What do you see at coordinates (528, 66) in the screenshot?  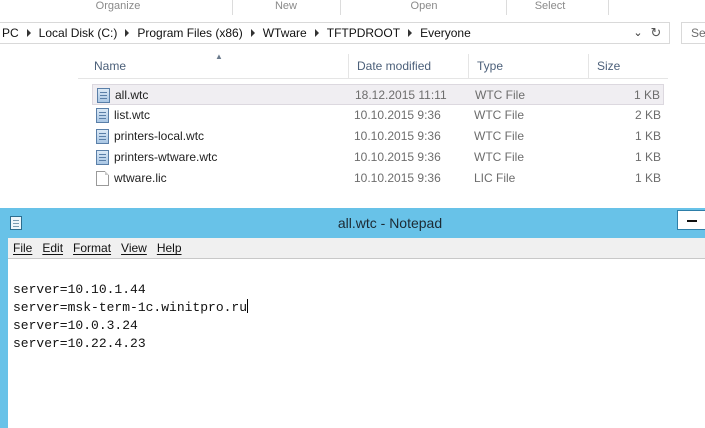 I see `column-header-type: Type` at bounding box center [528, 66].